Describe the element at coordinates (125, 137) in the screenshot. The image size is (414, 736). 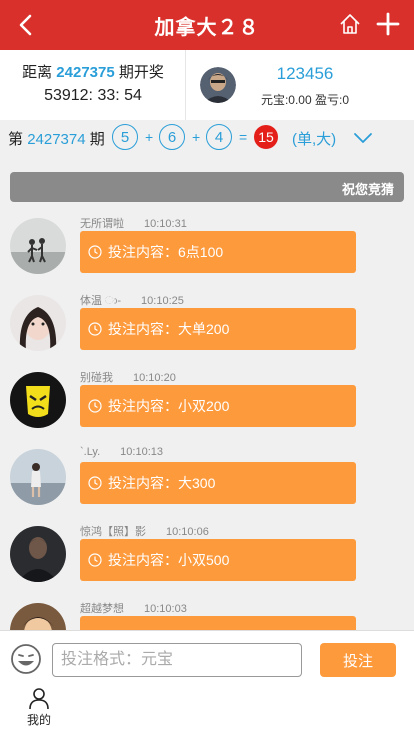
I see `result-ball-1: 5` at that location.